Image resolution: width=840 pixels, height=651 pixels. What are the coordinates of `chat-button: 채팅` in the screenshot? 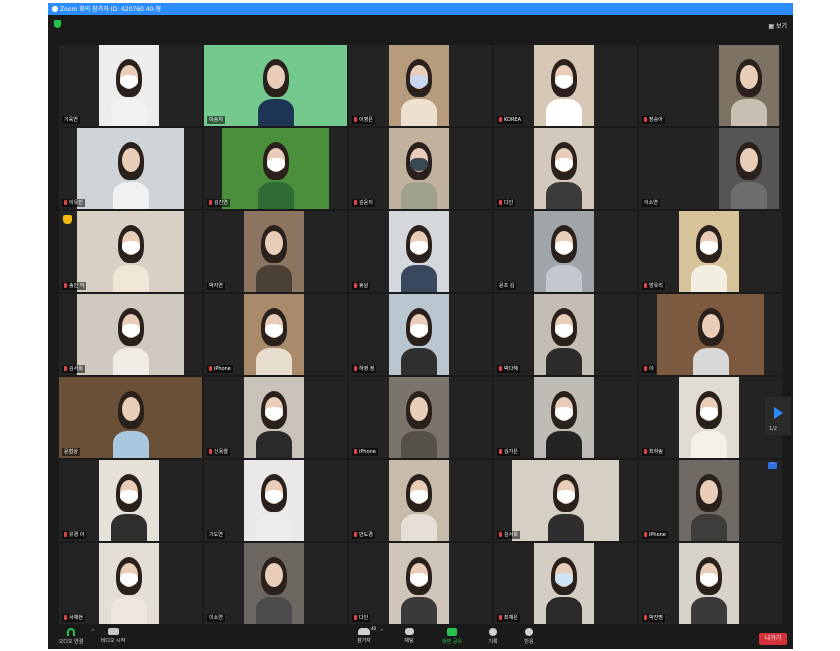 It's located at (409, 636).